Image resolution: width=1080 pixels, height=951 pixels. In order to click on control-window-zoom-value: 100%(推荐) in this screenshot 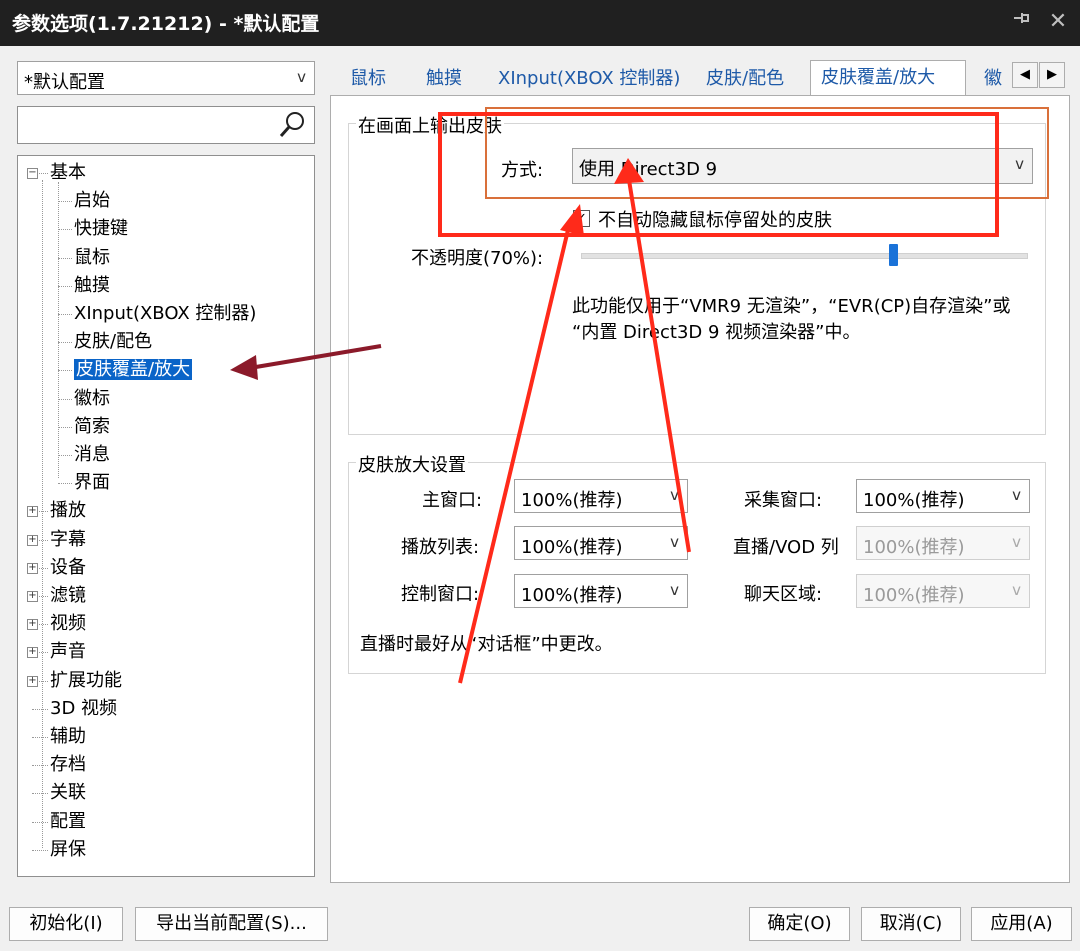, I will do `click(572, 595)`.